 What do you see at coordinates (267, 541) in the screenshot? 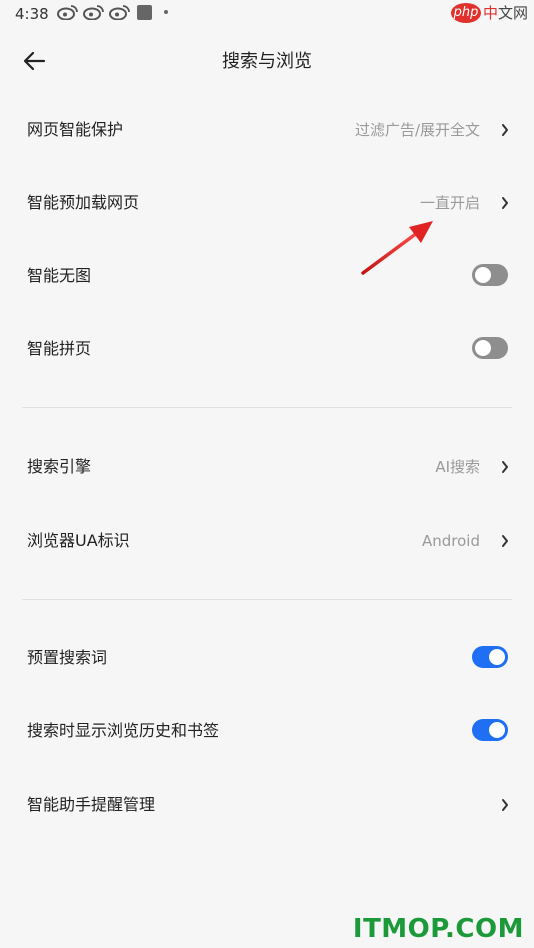
I see `setting-ua-identifier: 浏览器UA标识 Android` at bounding box center [267, 541].